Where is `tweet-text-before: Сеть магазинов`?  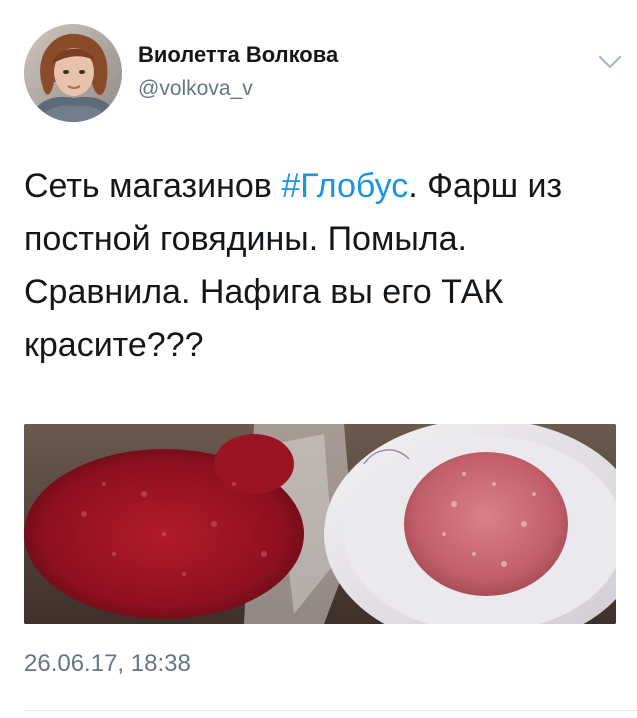
tweet-text-before: Сеть магазинов is located at coordinates (153, 186).